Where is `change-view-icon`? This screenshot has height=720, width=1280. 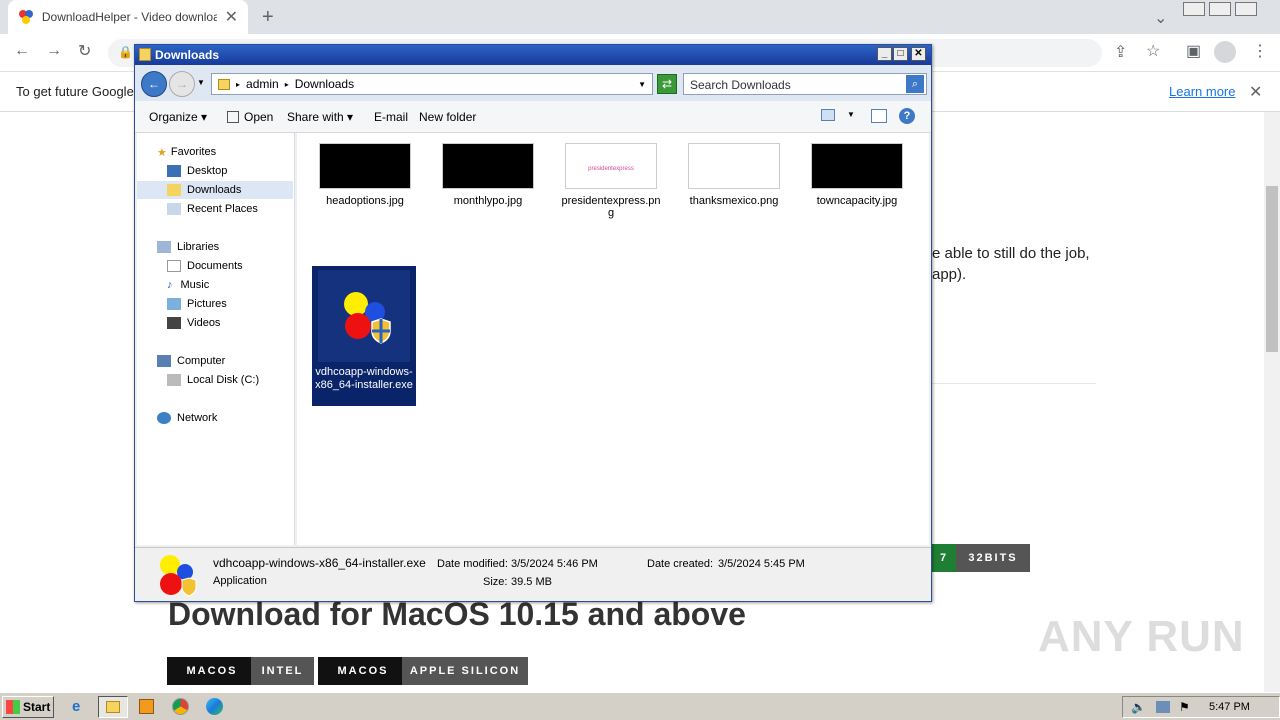 change-view-icon is located at coordinates (828, 115).